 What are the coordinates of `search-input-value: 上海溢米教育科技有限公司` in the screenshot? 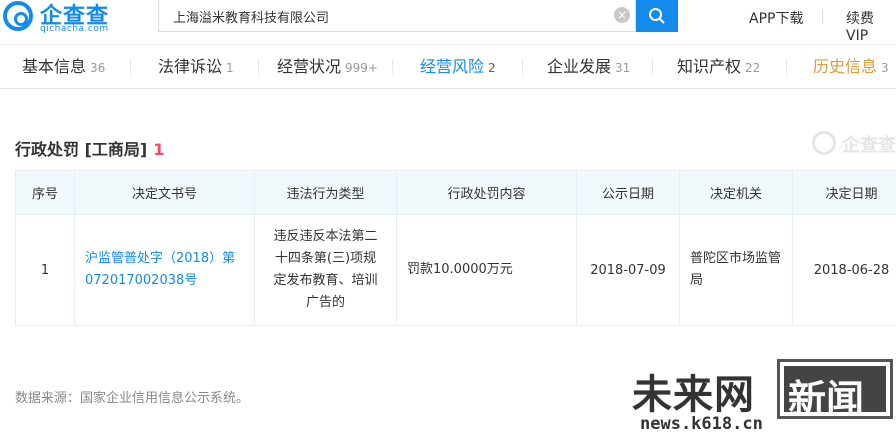 It's located at (251, 18).